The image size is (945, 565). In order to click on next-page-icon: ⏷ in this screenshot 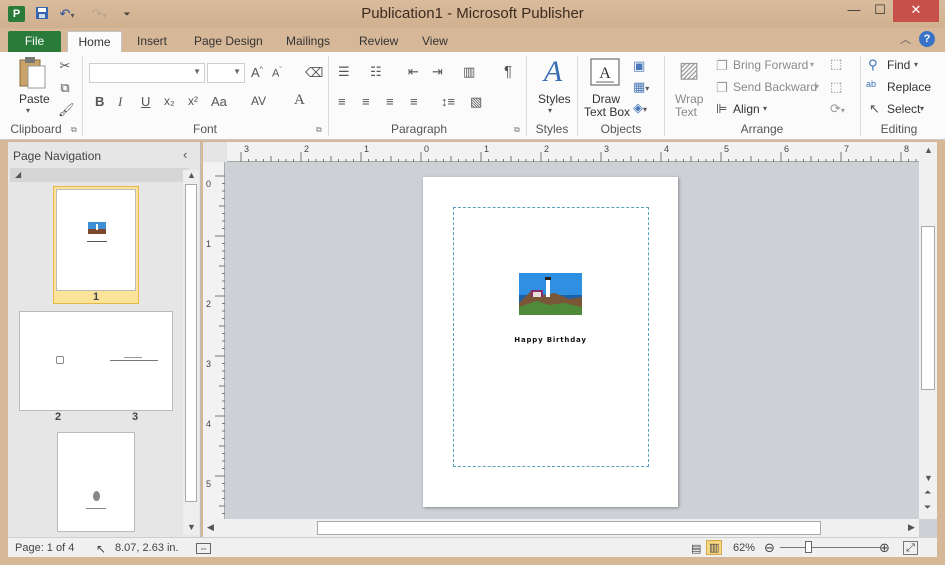, I will do `click(927, 507)`.